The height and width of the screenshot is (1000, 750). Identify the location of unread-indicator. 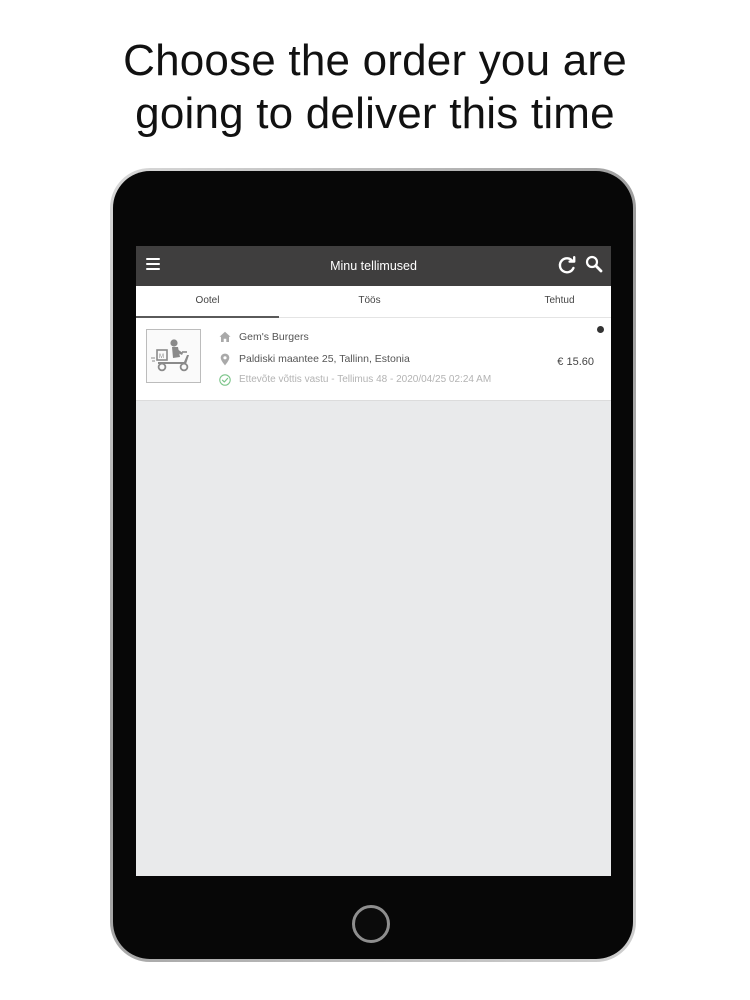
(600, 329).